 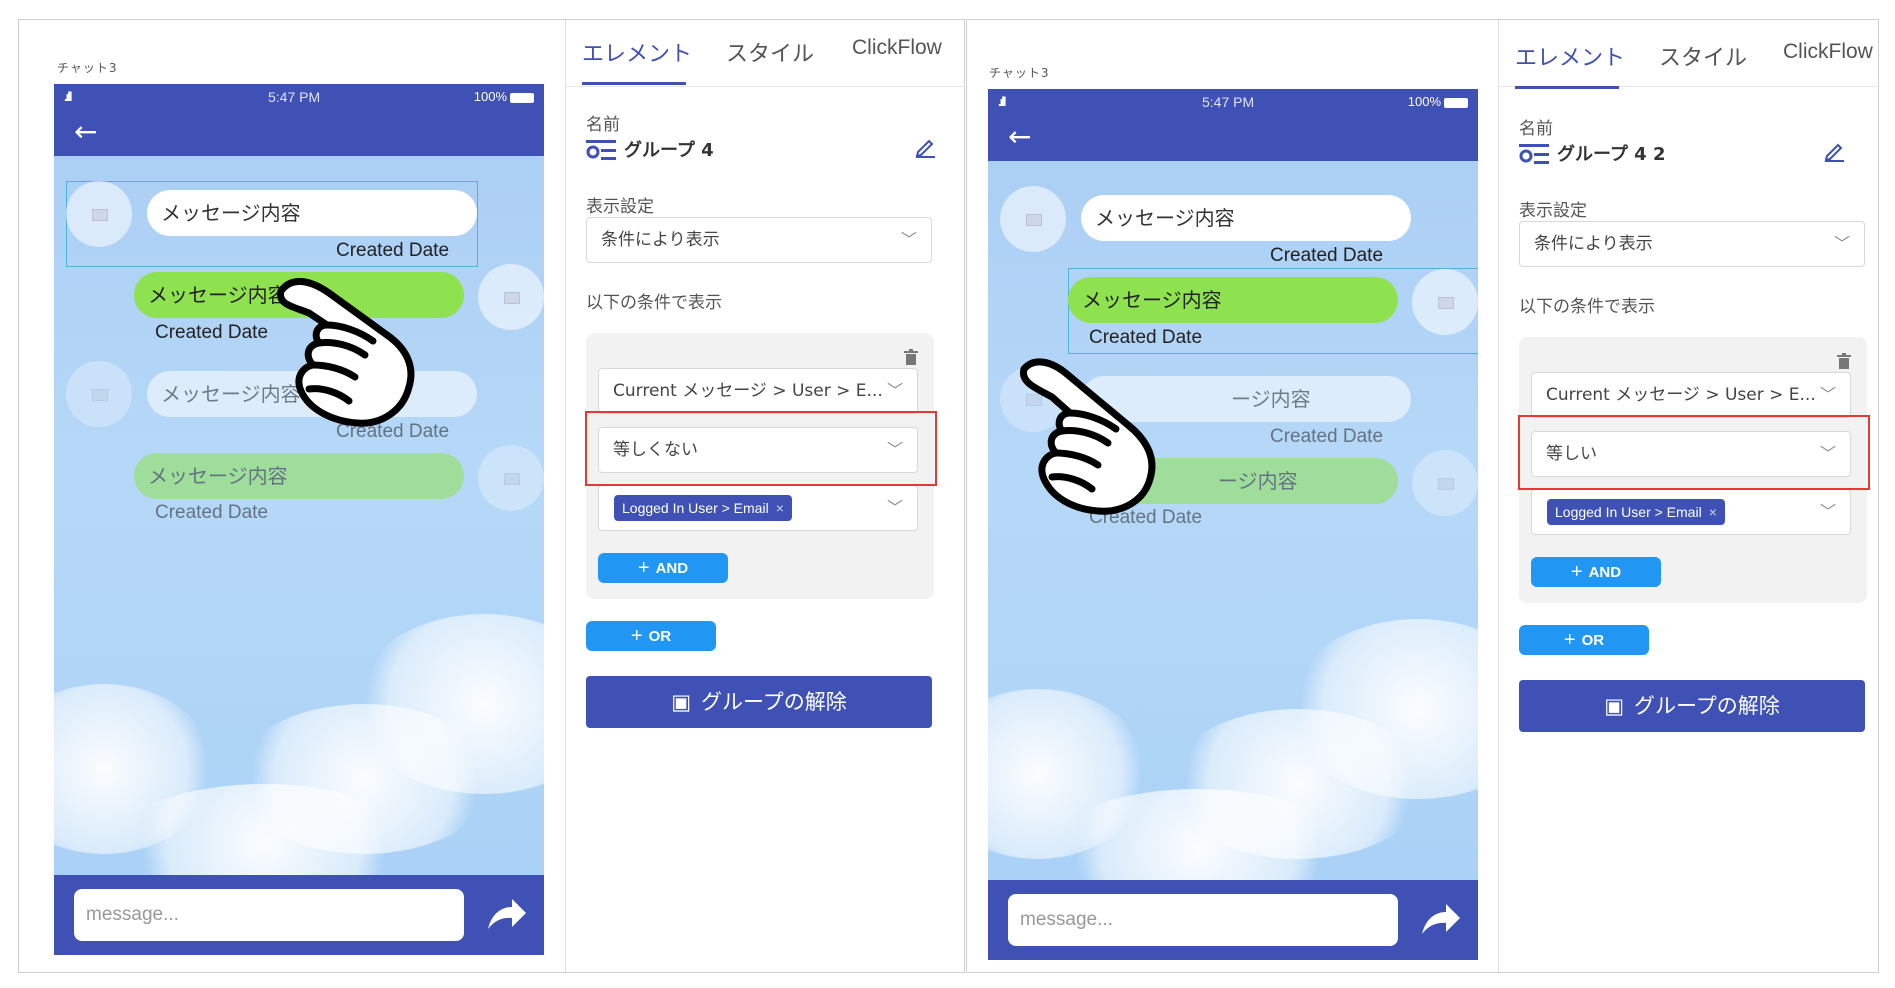 I want to click on group-name: グループ 4 2, so click(x=1592, y=153).